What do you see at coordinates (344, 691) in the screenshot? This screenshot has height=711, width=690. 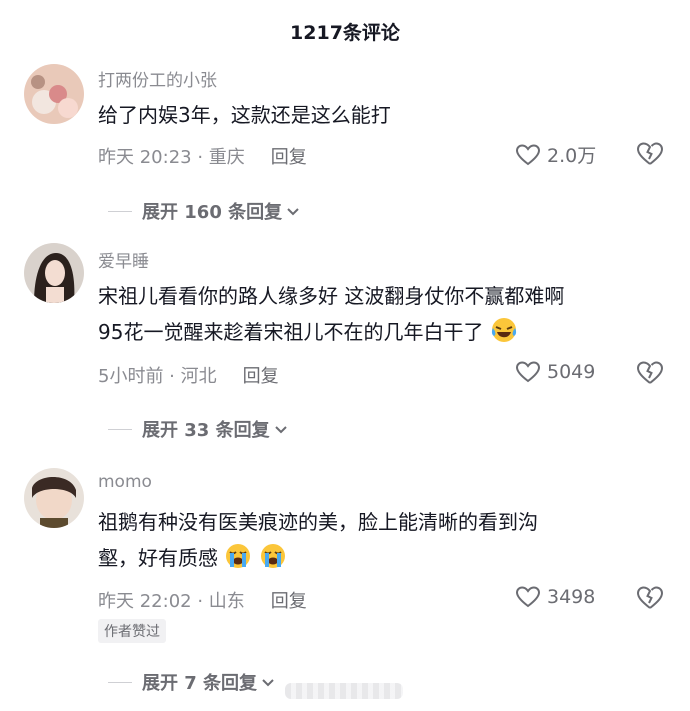 I see `watermark` at bounding box center [344, 691].